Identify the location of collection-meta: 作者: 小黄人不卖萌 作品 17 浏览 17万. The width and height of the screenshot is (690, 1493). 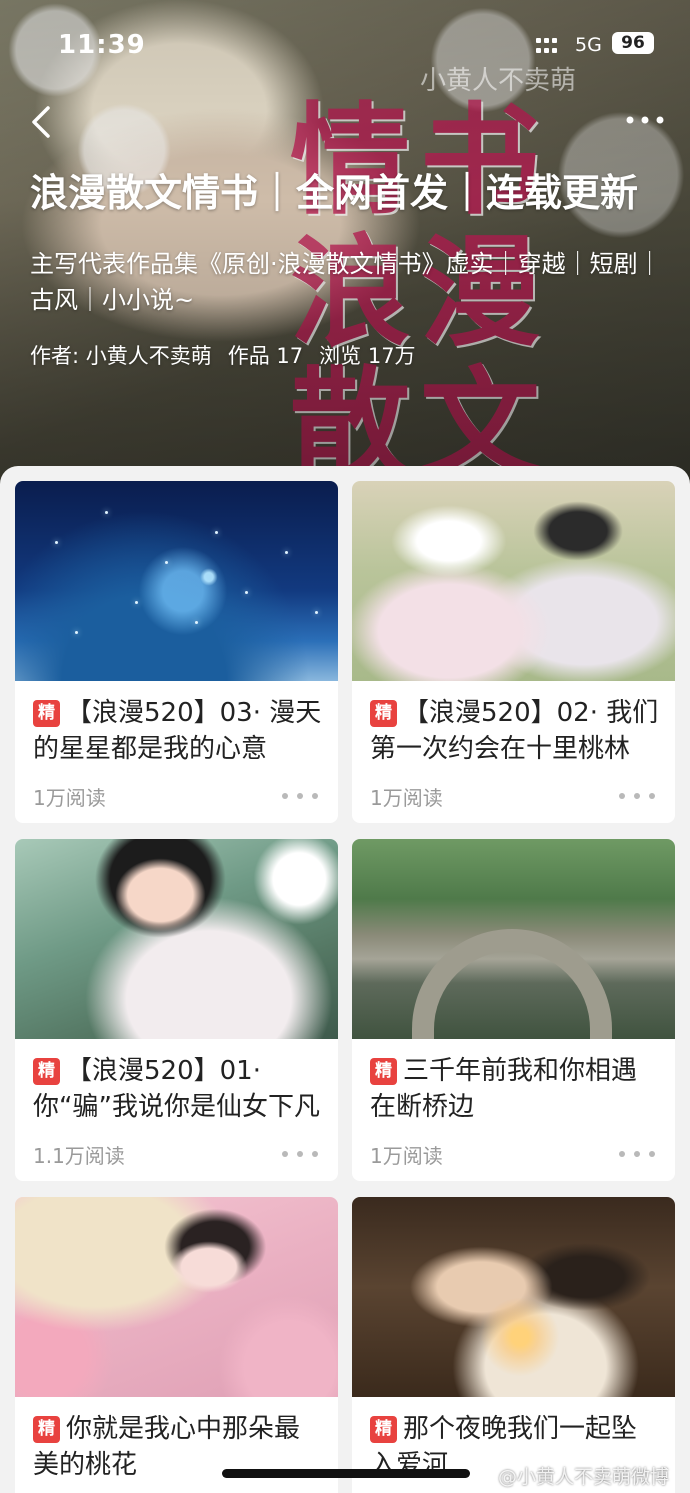
(347, 355).